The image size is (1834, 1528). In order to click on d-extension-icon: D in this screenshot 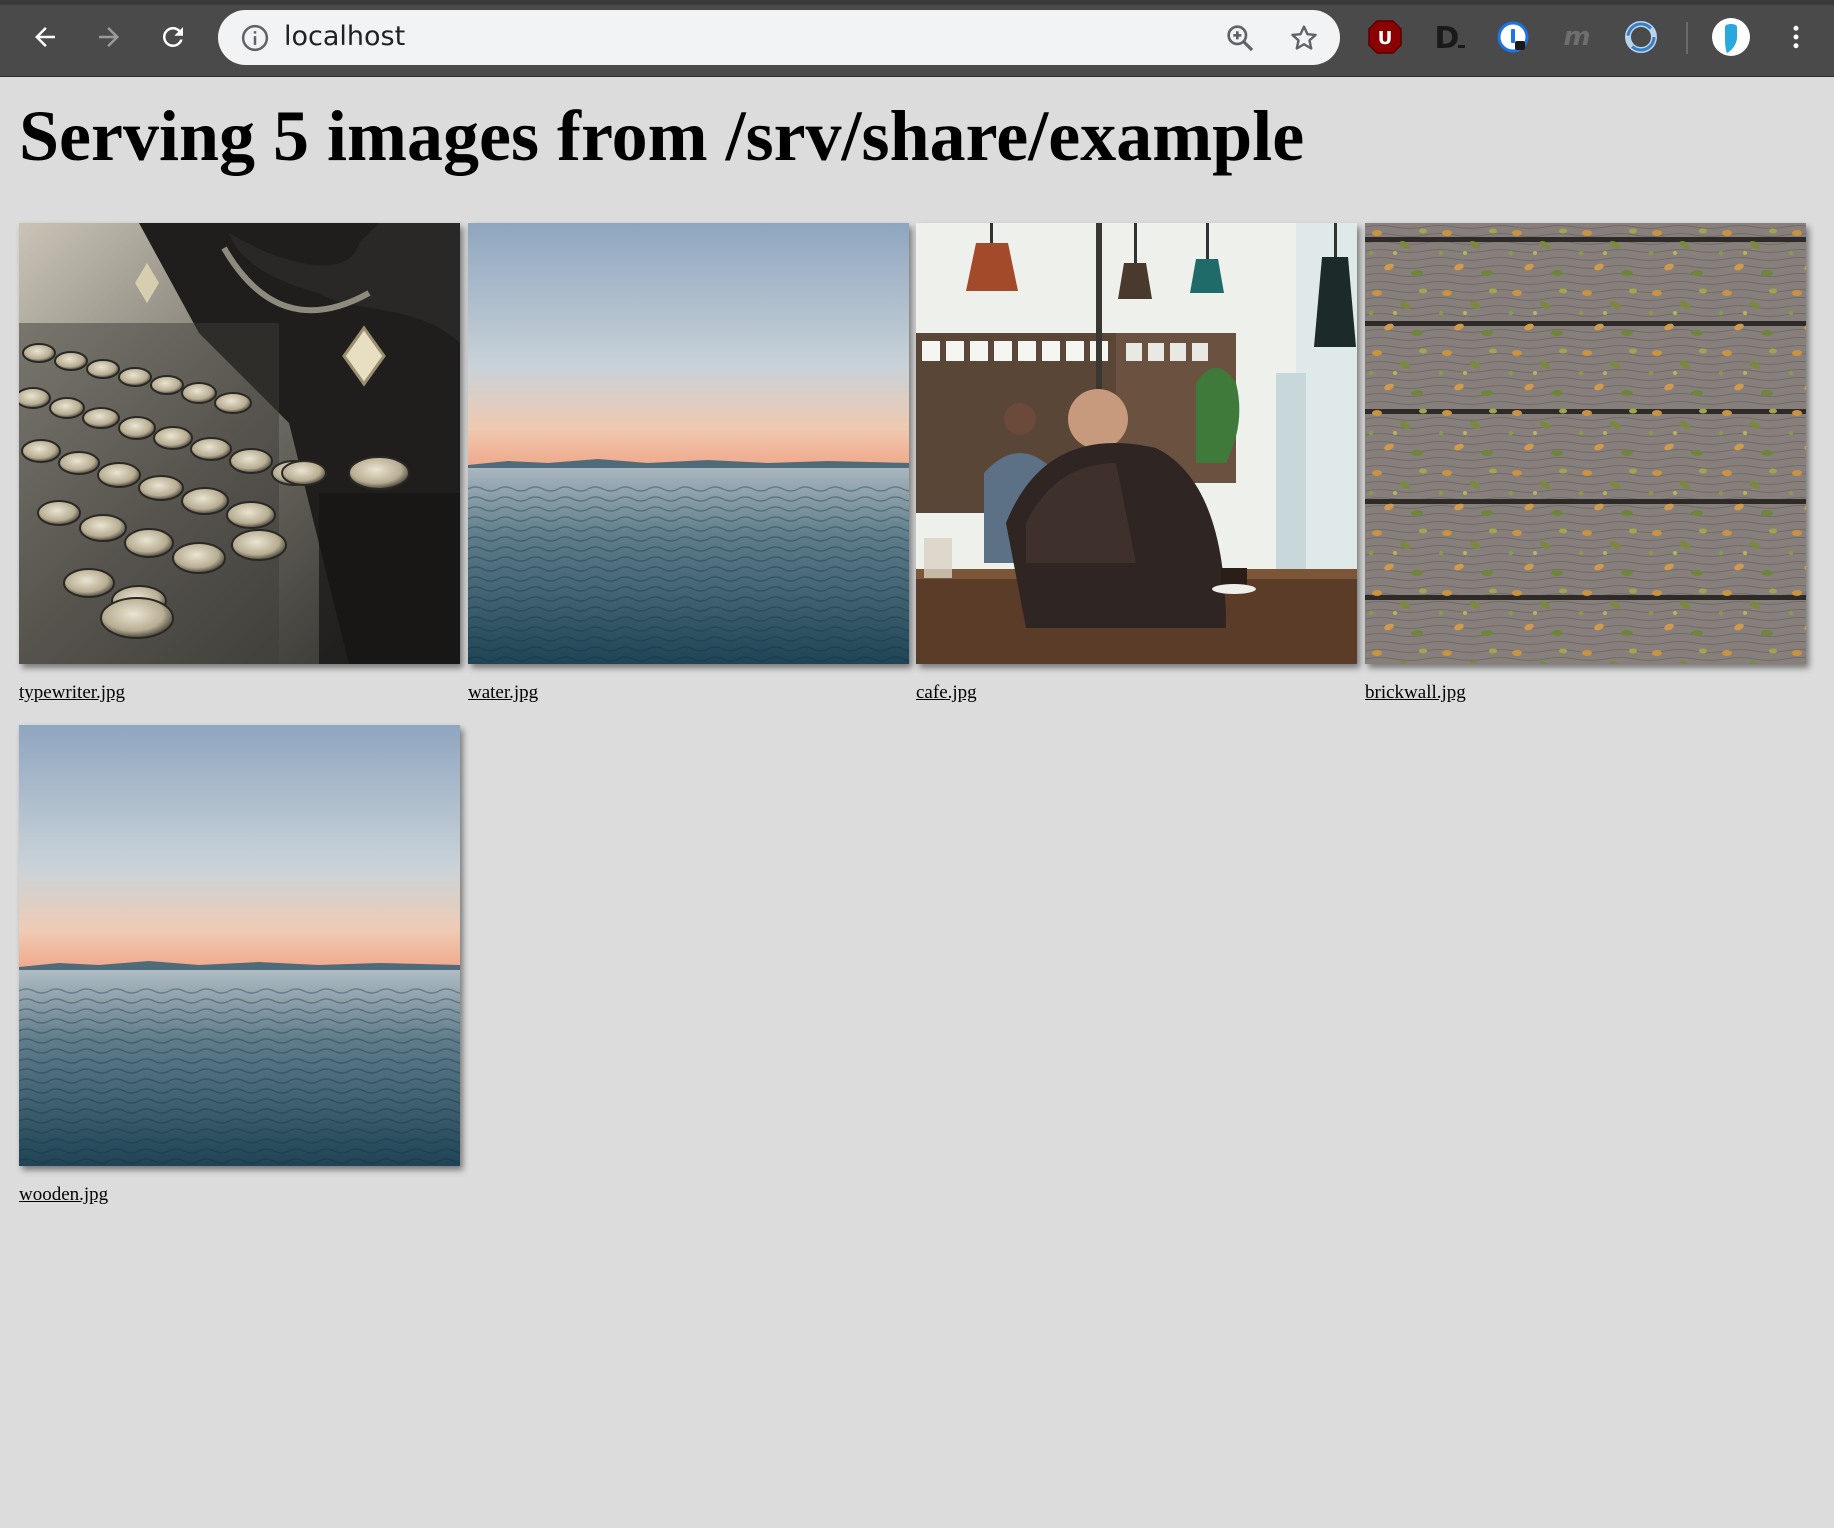, I will do `click(1449, 37)`.